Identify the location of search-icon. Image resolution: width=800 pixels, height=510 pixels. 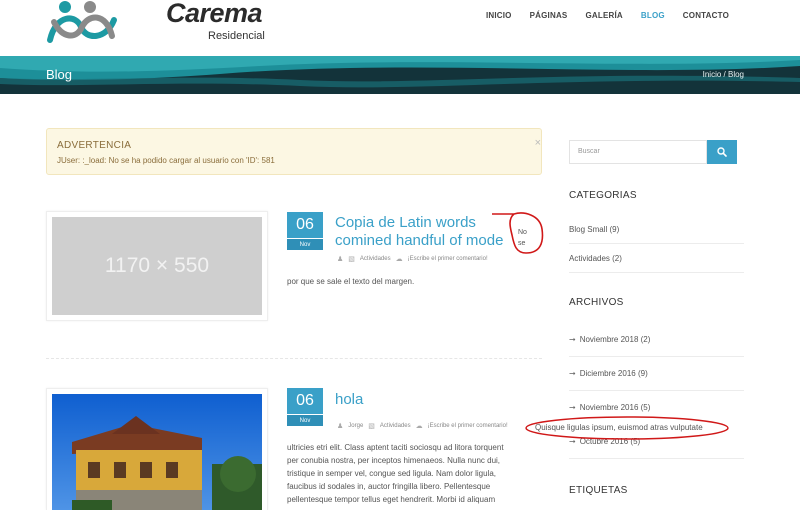
(722, 152).